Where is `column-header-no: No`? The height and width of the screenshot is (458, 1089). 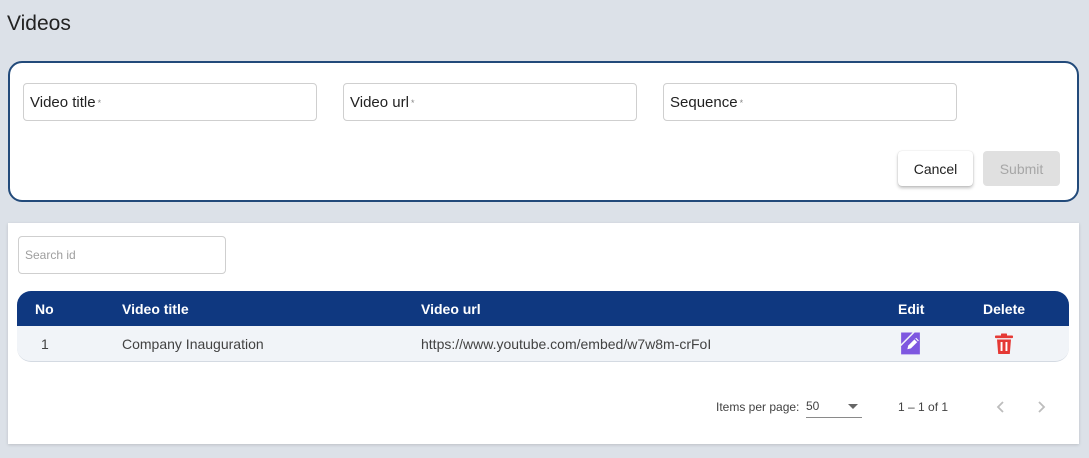 column-header-no: No is located at coordinates (44, 309).